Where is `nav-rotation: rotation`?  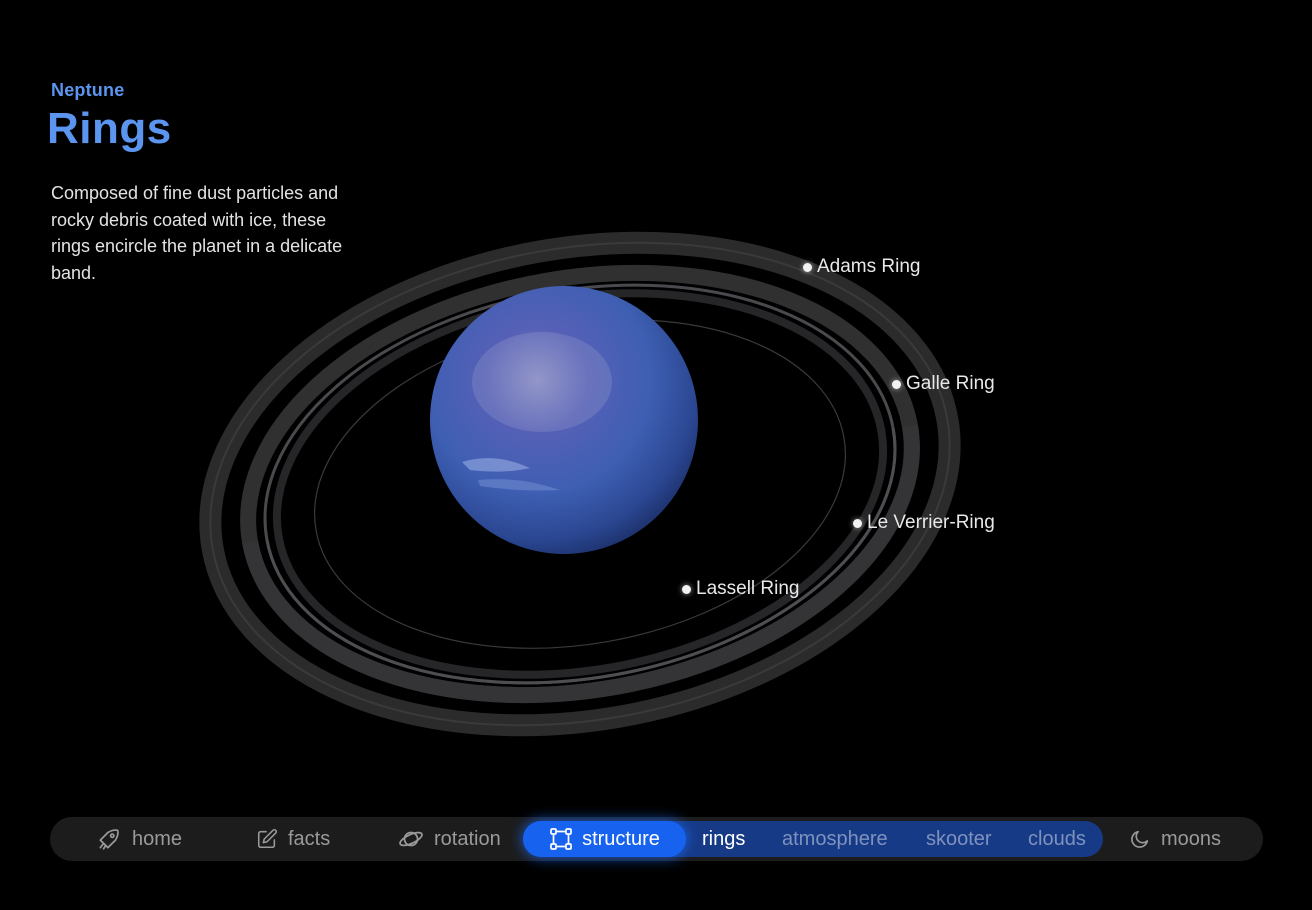
nav-rotation: rotation is located at coordinates (449, 839).